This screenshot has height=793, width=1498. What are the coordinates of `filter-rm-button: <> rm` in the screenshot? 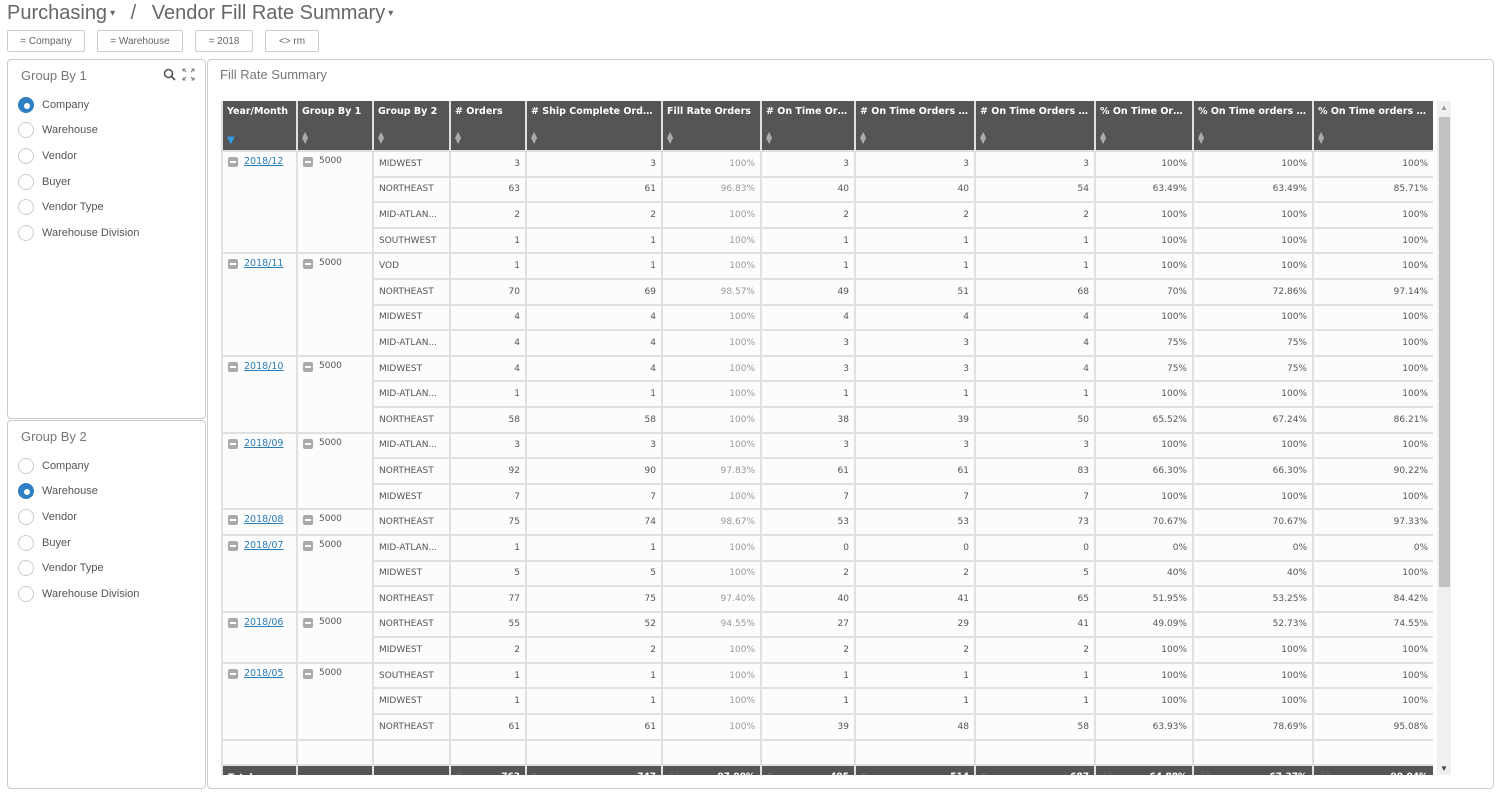 It's located at (292, 41).